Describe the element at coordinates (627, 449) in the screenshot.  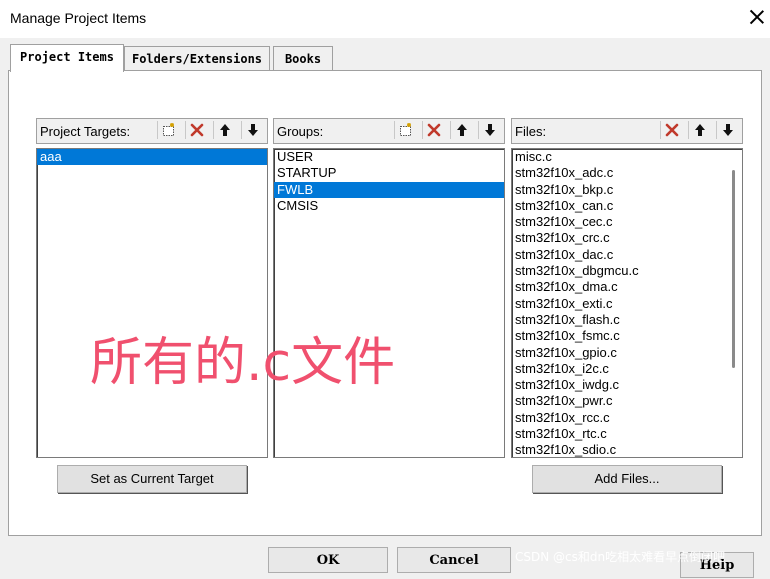
I see `list-item: stm32f10x_sdio.c` at that location.